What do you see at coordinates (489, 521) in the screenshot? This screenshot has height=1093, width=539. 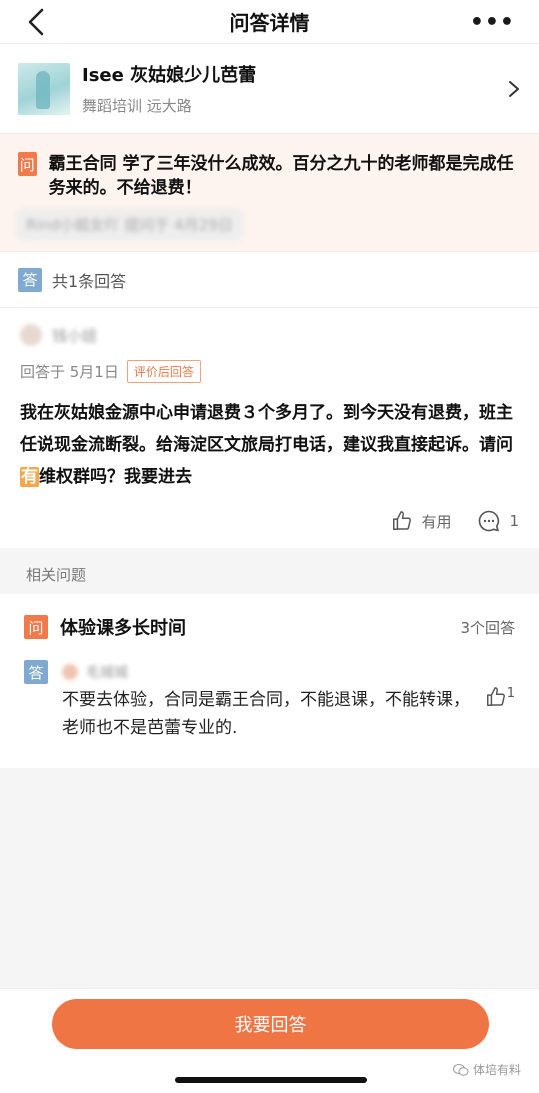 I see `comment-icon` at bounding box center [489, 521].